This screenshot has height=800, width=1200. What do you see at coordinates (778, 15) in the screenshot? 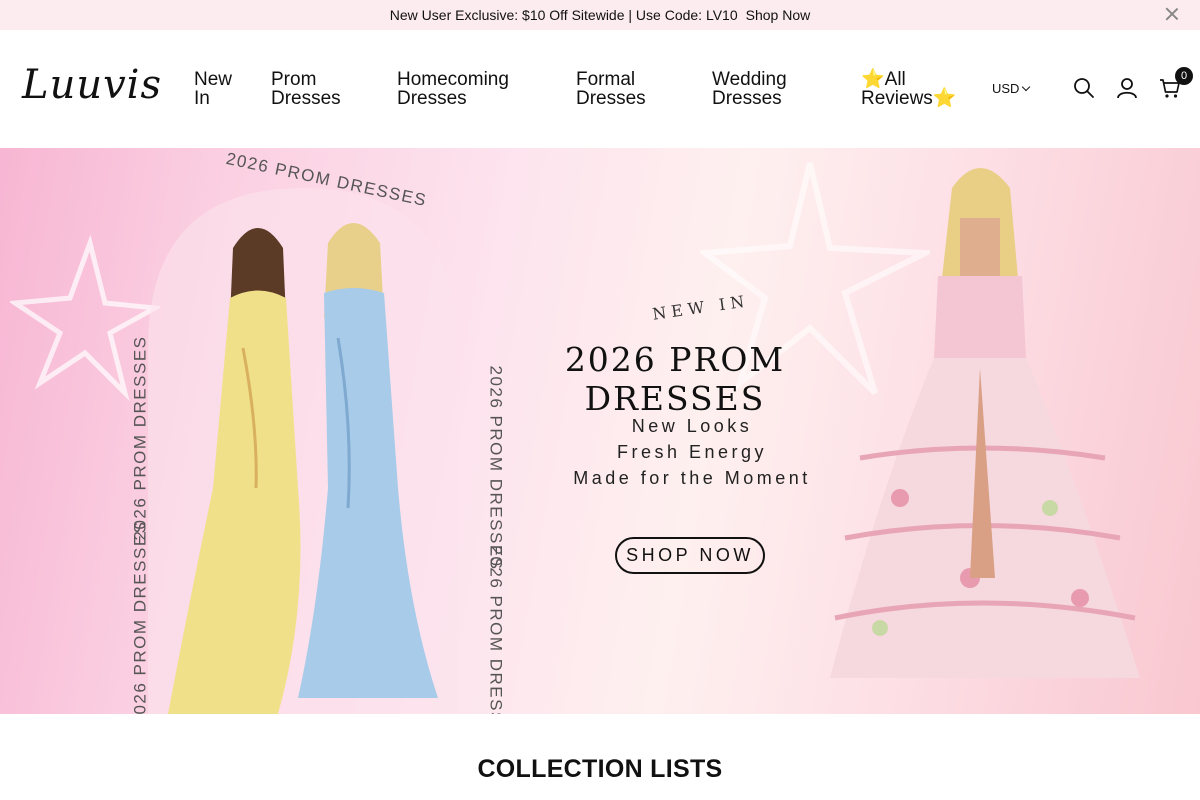
I see `announcement-shop-link: Shop Now` at bounding box center [778, 15].